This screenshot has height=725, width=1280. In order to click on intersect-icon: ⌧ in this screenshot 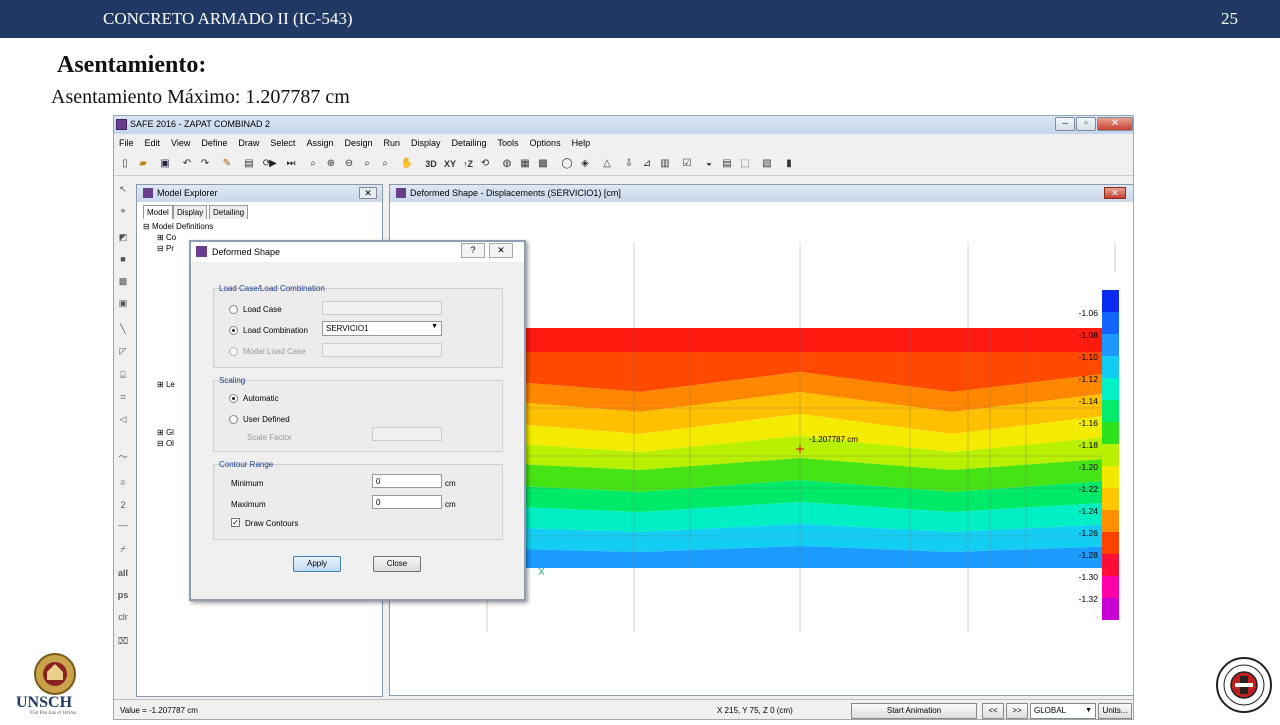, I will do `click(123, 641)`.